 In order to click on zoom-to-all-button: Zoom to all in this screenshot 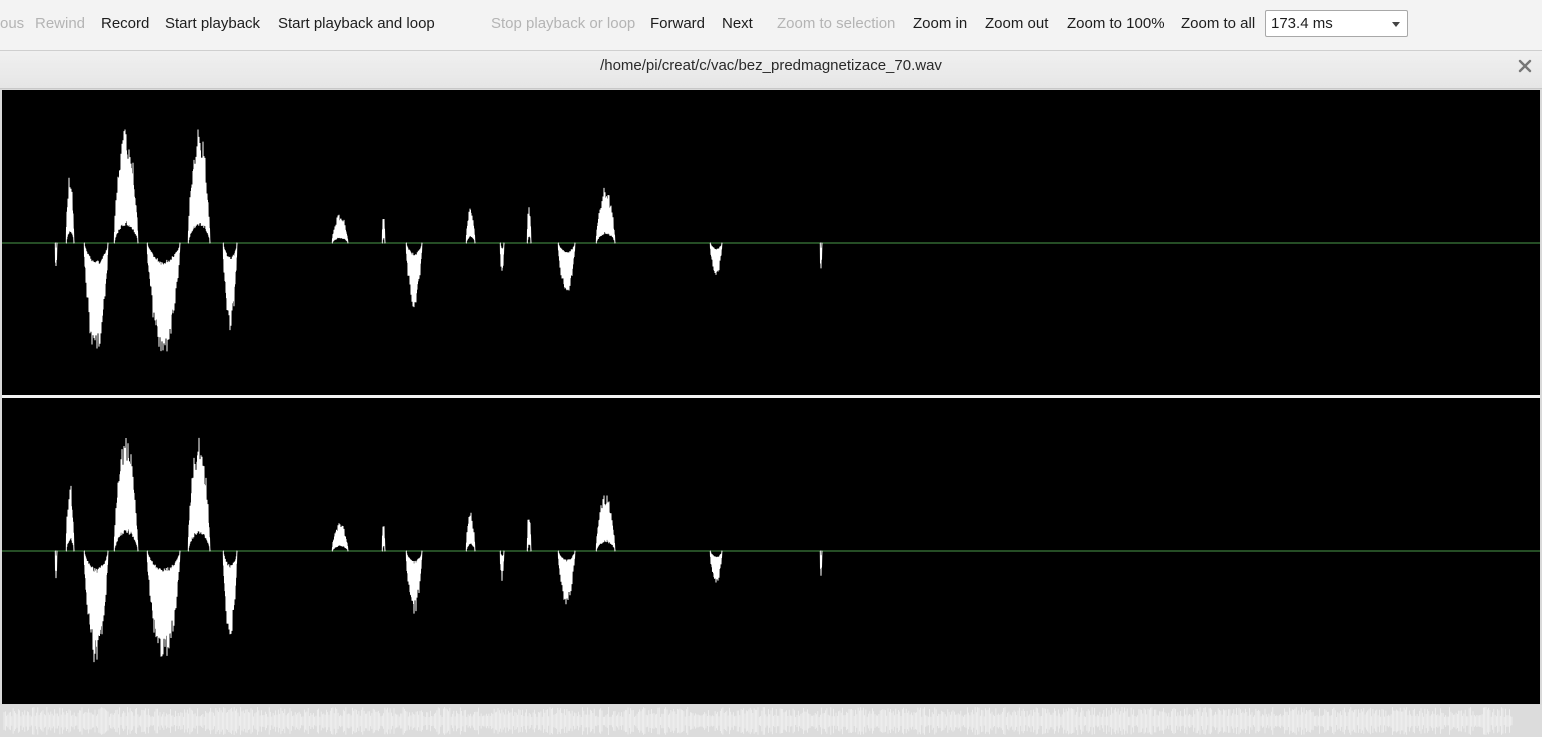, I will do `click(1218, 24)`.